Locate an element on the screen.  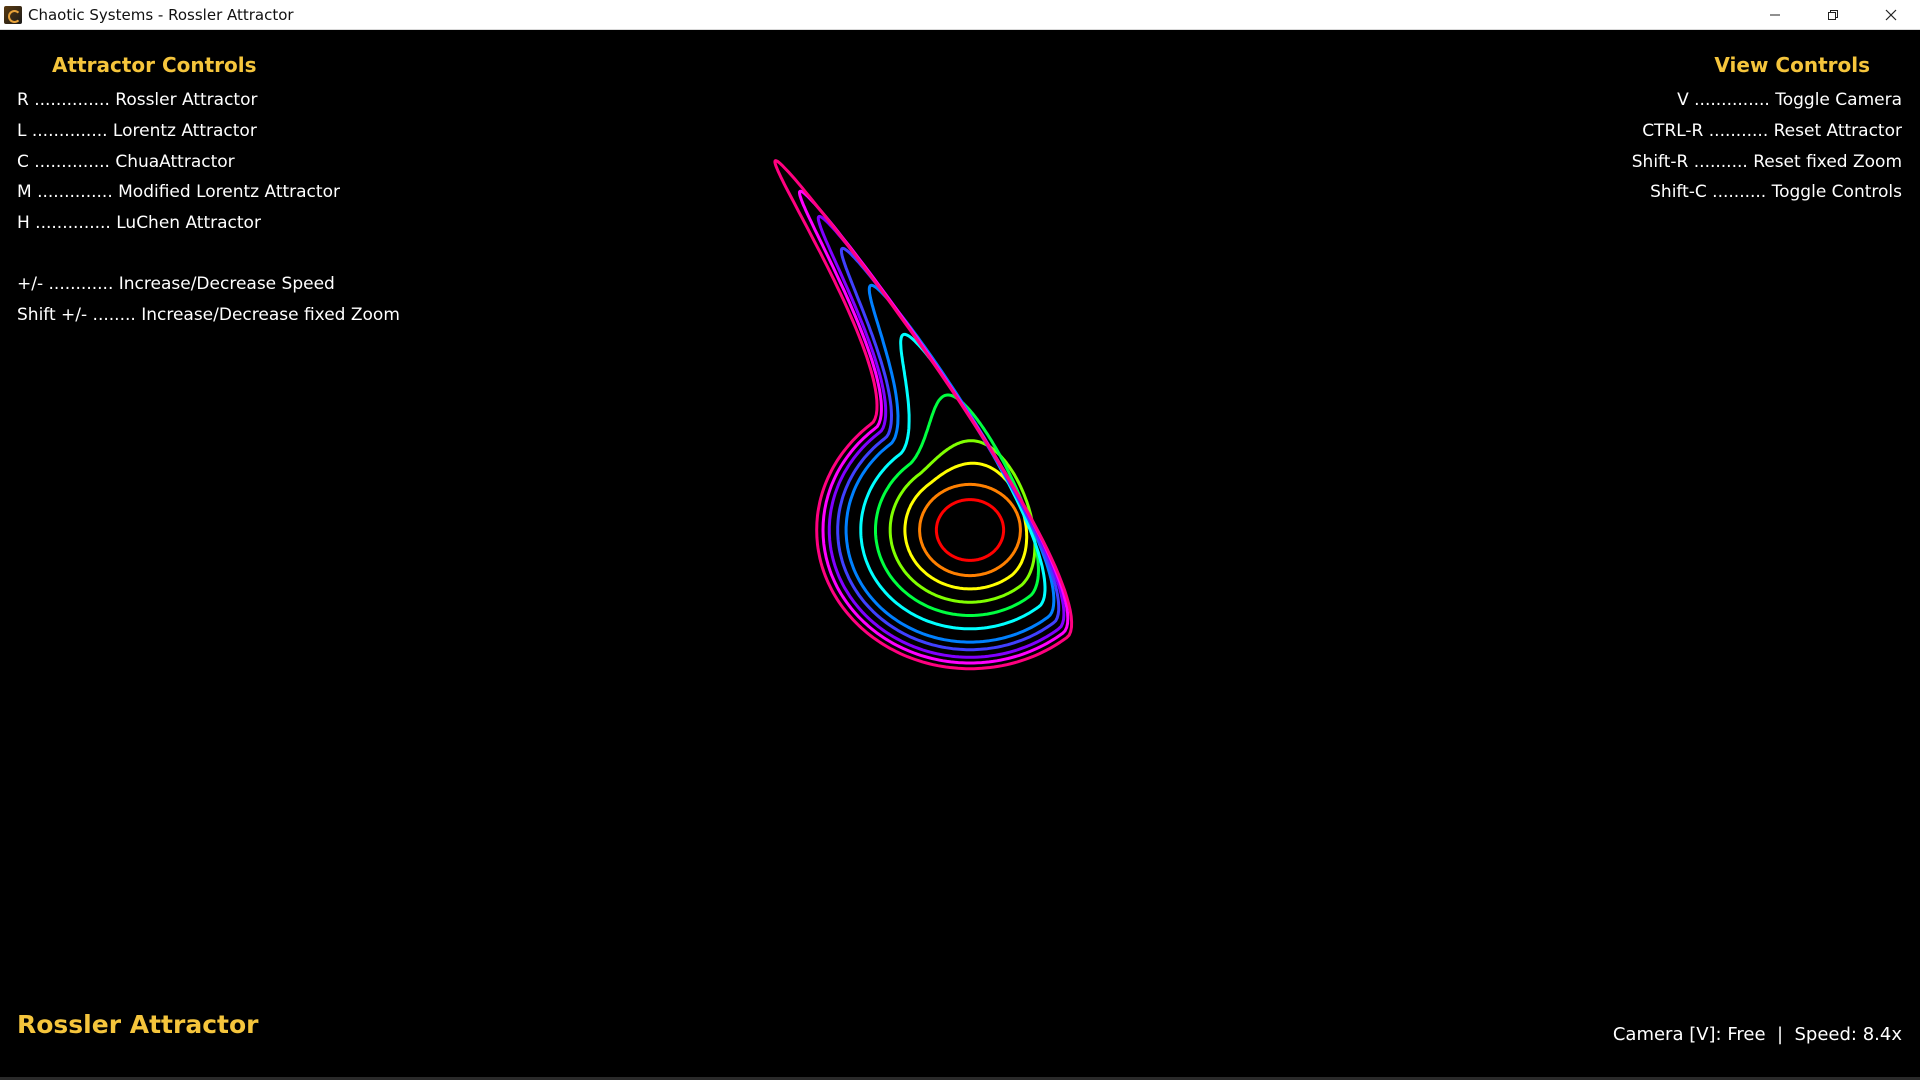
control-reset-zoom: Shift-R .......... Reset fixed Zoom is located at coordinates (1766, 162).